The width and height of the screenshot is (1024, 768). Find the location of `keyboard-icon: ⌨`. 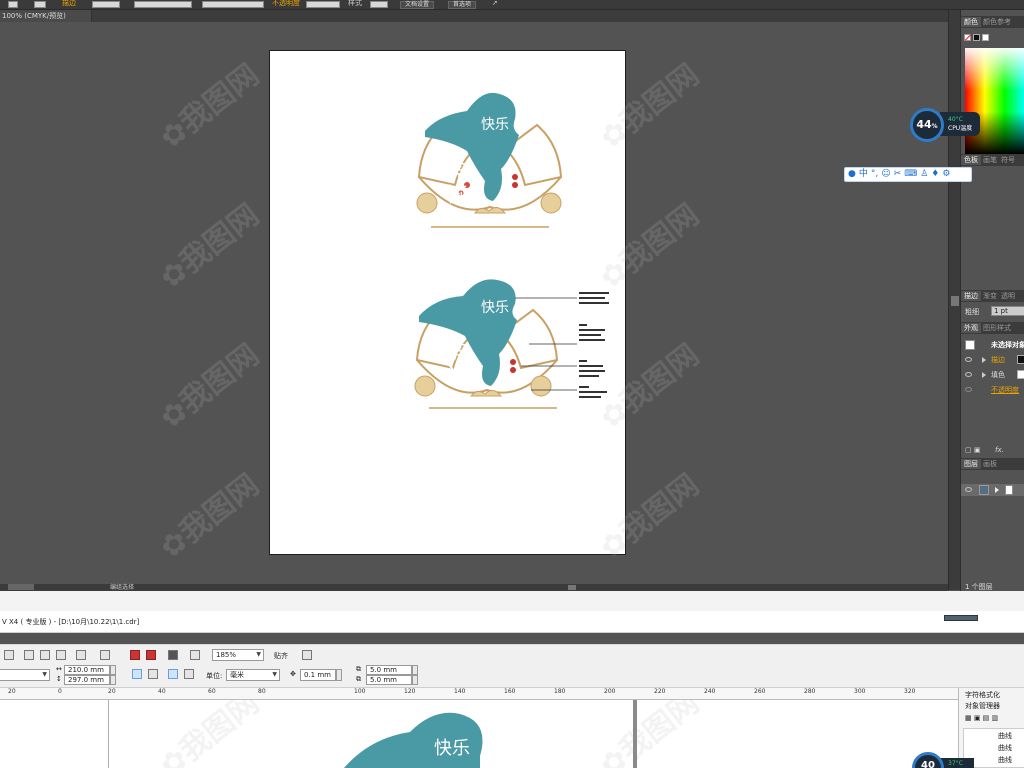

keyboard-icon: ⌨ is located at coordinates (910, 174).